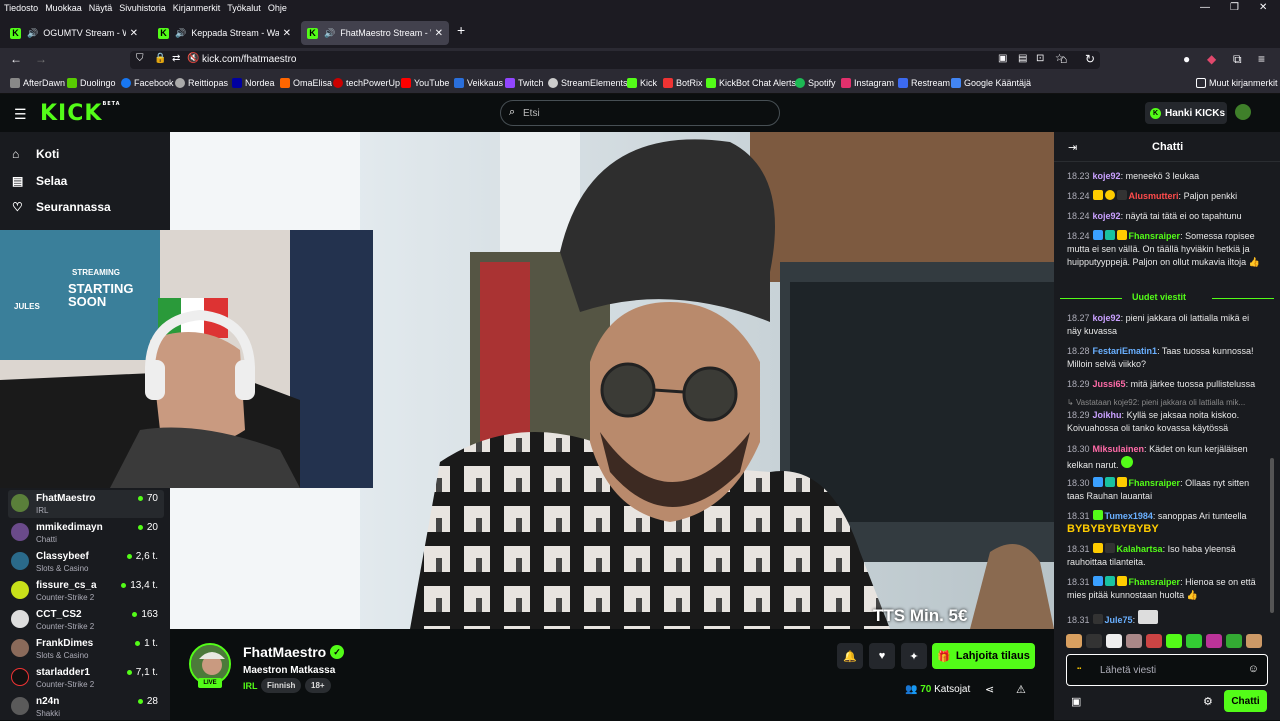 The height and width of the screenshot is (721, 1280). What do you see at coordinates (815, 83) in the screenshot?
I see `bookmark-spotify: Spotify` at bounding box center [815, 83].